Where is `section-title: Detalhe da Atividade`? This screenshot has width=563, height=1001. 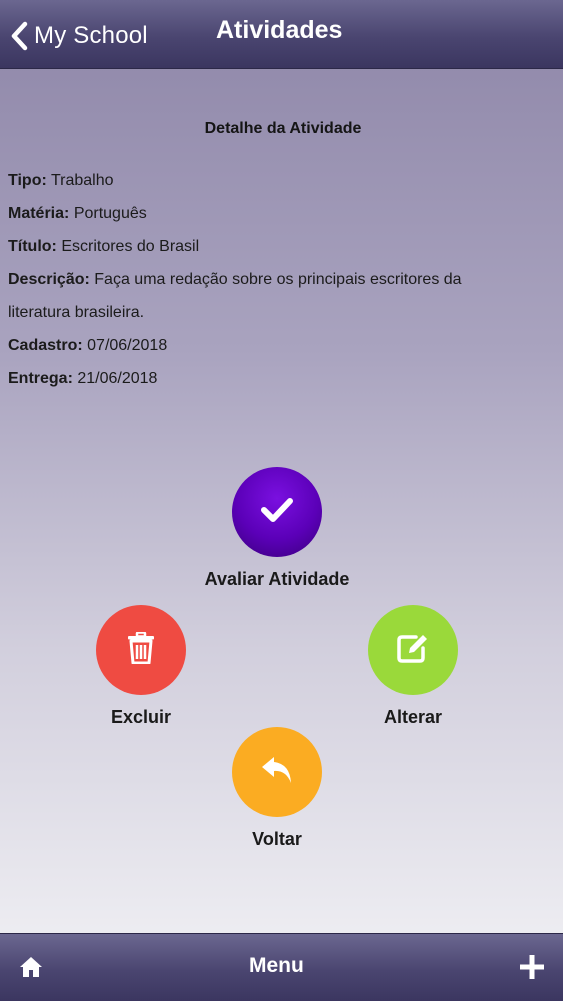
section-title: Detalhe da Atividade is located at coordinates (283, 128).